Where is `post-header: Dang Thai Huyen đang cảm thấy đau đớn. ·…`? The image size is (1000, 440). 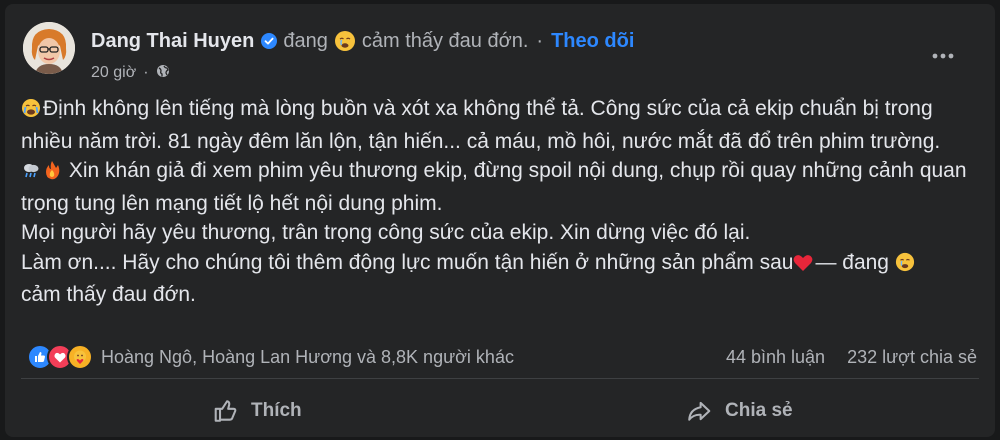 post-header: Dang Thai Huyen đang cảm thấy đau đớn. ·… is located at coordinates (362, 41).